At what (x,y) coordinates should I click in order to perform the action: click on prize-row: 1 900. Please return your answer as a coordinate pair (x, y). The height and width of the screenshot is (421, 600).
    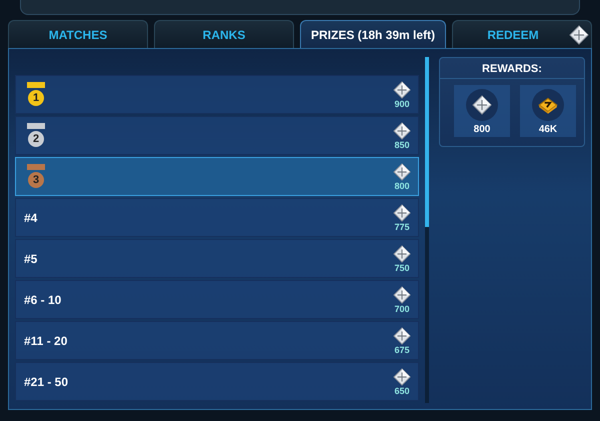
    Looking at the image, I should click on (217, 94).